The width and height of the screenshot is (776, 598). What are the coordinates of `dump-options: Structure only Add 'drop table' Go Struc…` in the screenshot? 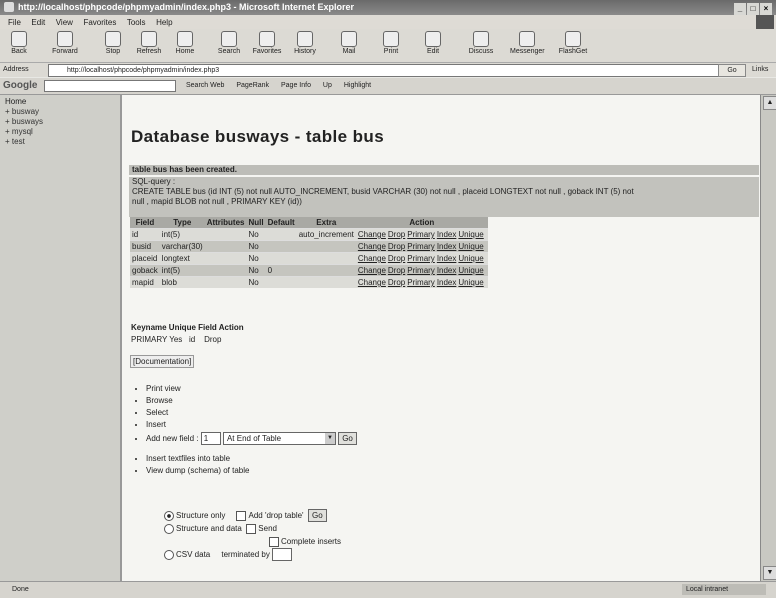 It's located at (252, 535).